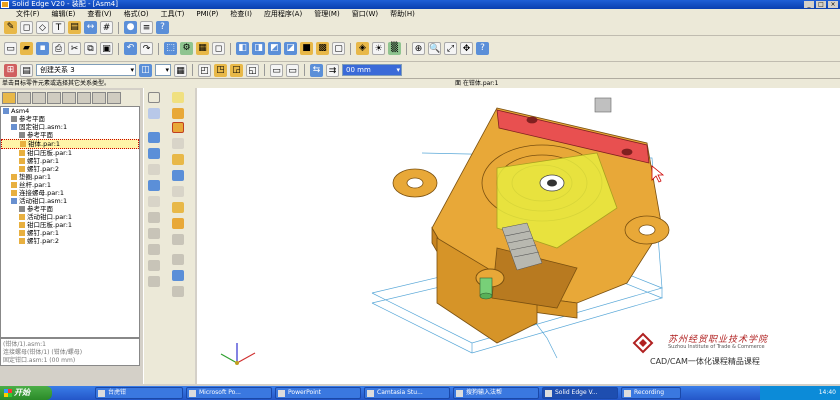  Describe the element at coordinates (178, 143) in the screenshot. I see `planar-align-icon` at that location.